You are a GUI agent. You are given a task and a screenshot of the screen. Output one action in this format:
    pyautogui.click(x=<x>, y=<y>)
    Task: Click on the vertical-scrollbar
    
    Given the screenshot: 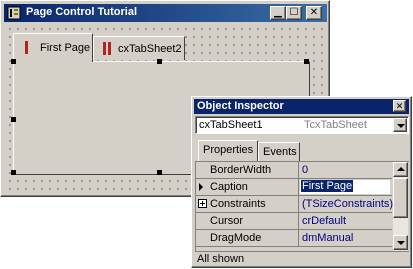 What is the action you would take?
    pyautogui.click(x=400, y=206)
    